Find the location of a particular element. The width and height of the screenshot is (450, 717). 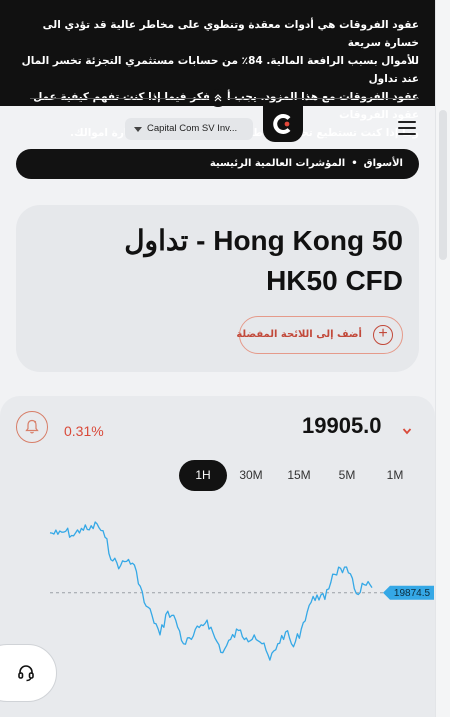

breadcrumb-markets: الأسواق is located at coordinates (383, 163).